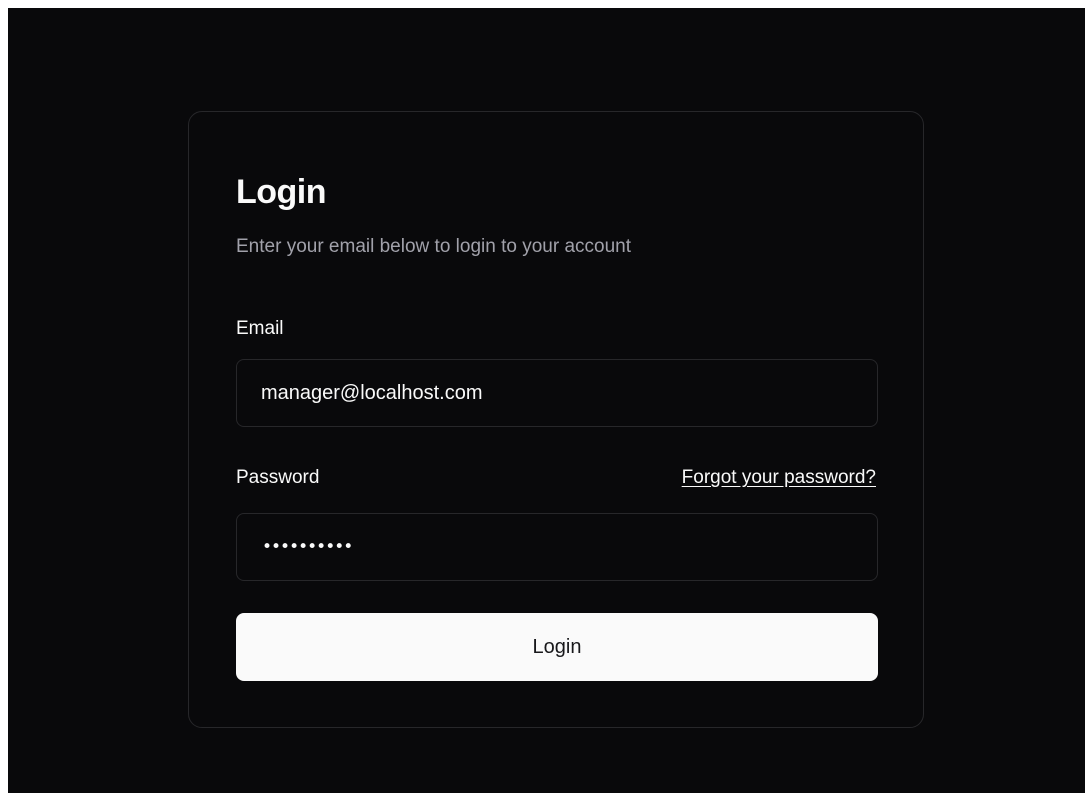  I want to click on email-field, so click(557, 393).